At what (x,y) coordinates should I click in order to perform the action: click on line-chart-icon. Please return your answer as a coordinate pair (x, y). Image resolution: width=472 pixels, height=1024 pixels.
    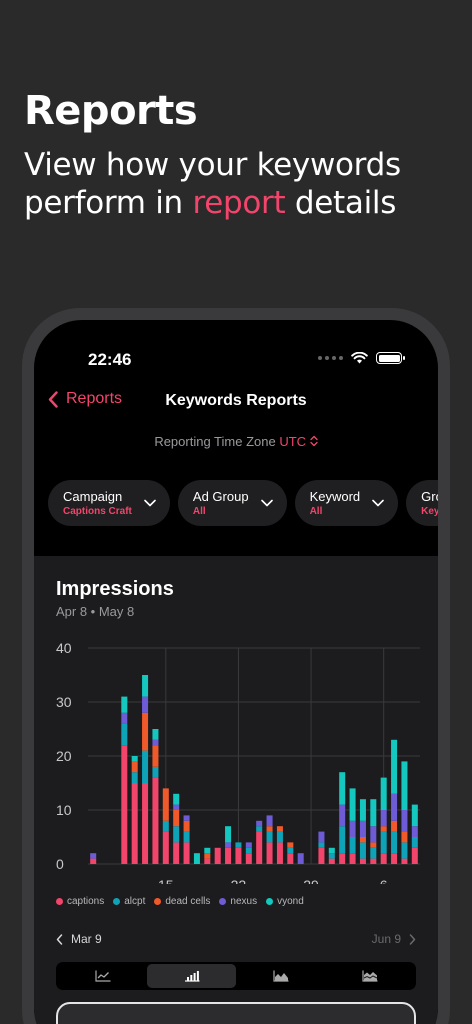
    Looking at the image, I should click on (102, 976).